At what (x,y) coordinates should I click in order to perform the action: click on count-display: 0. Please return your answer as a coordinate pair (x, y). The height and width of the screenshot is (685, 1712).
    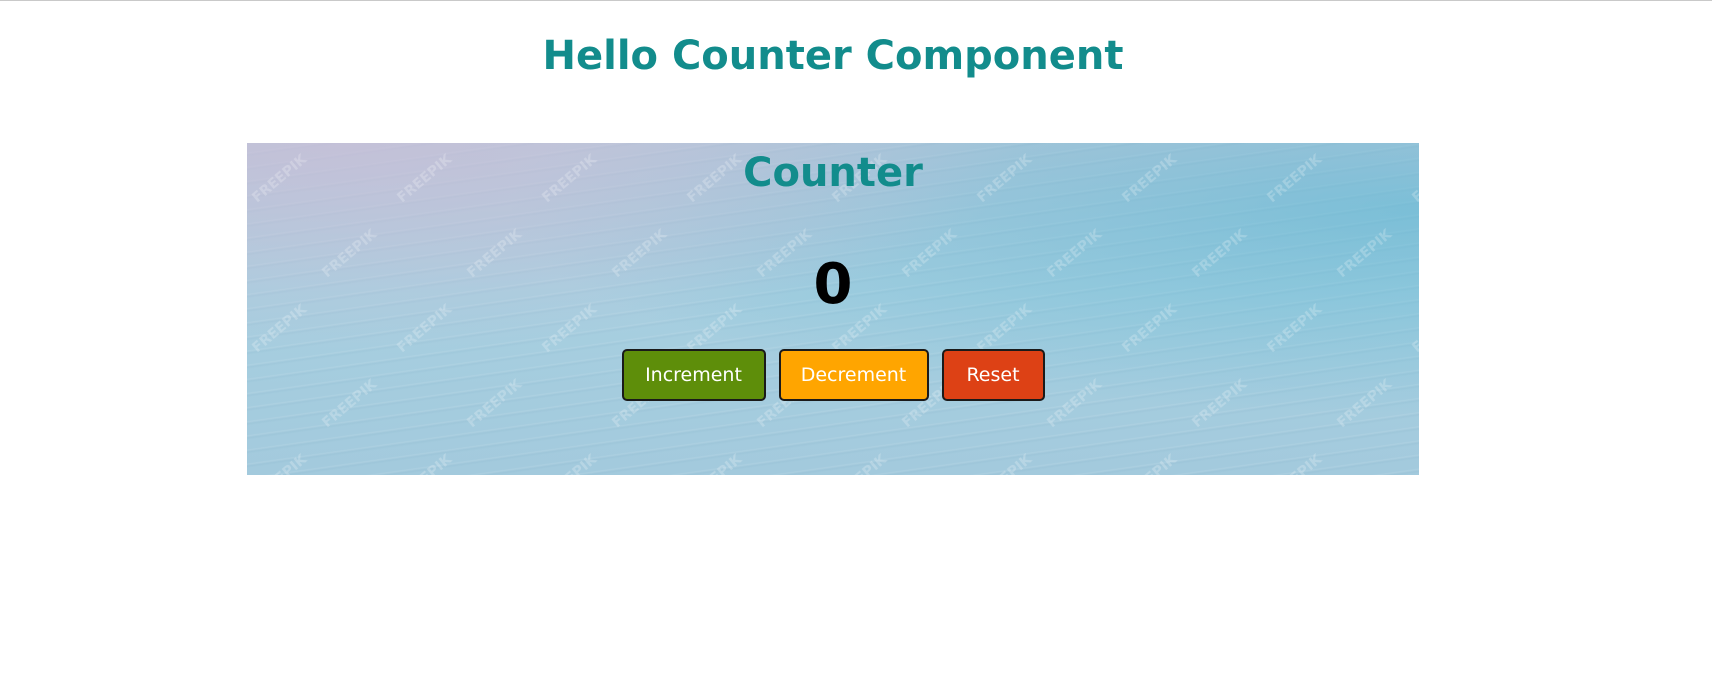
    Looking at the image, I should click on (833, 284).